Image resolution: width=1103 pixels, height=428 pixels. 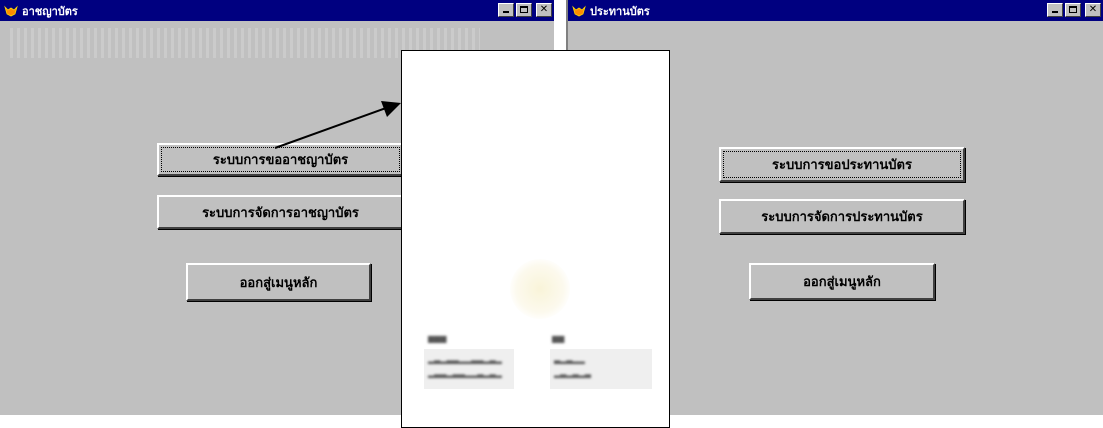 What do you see at coordinates (572, 373) in the screenshot?
I see `blurred-text: ▂▃▂▃▂▃` at bounding box center [572, 373].